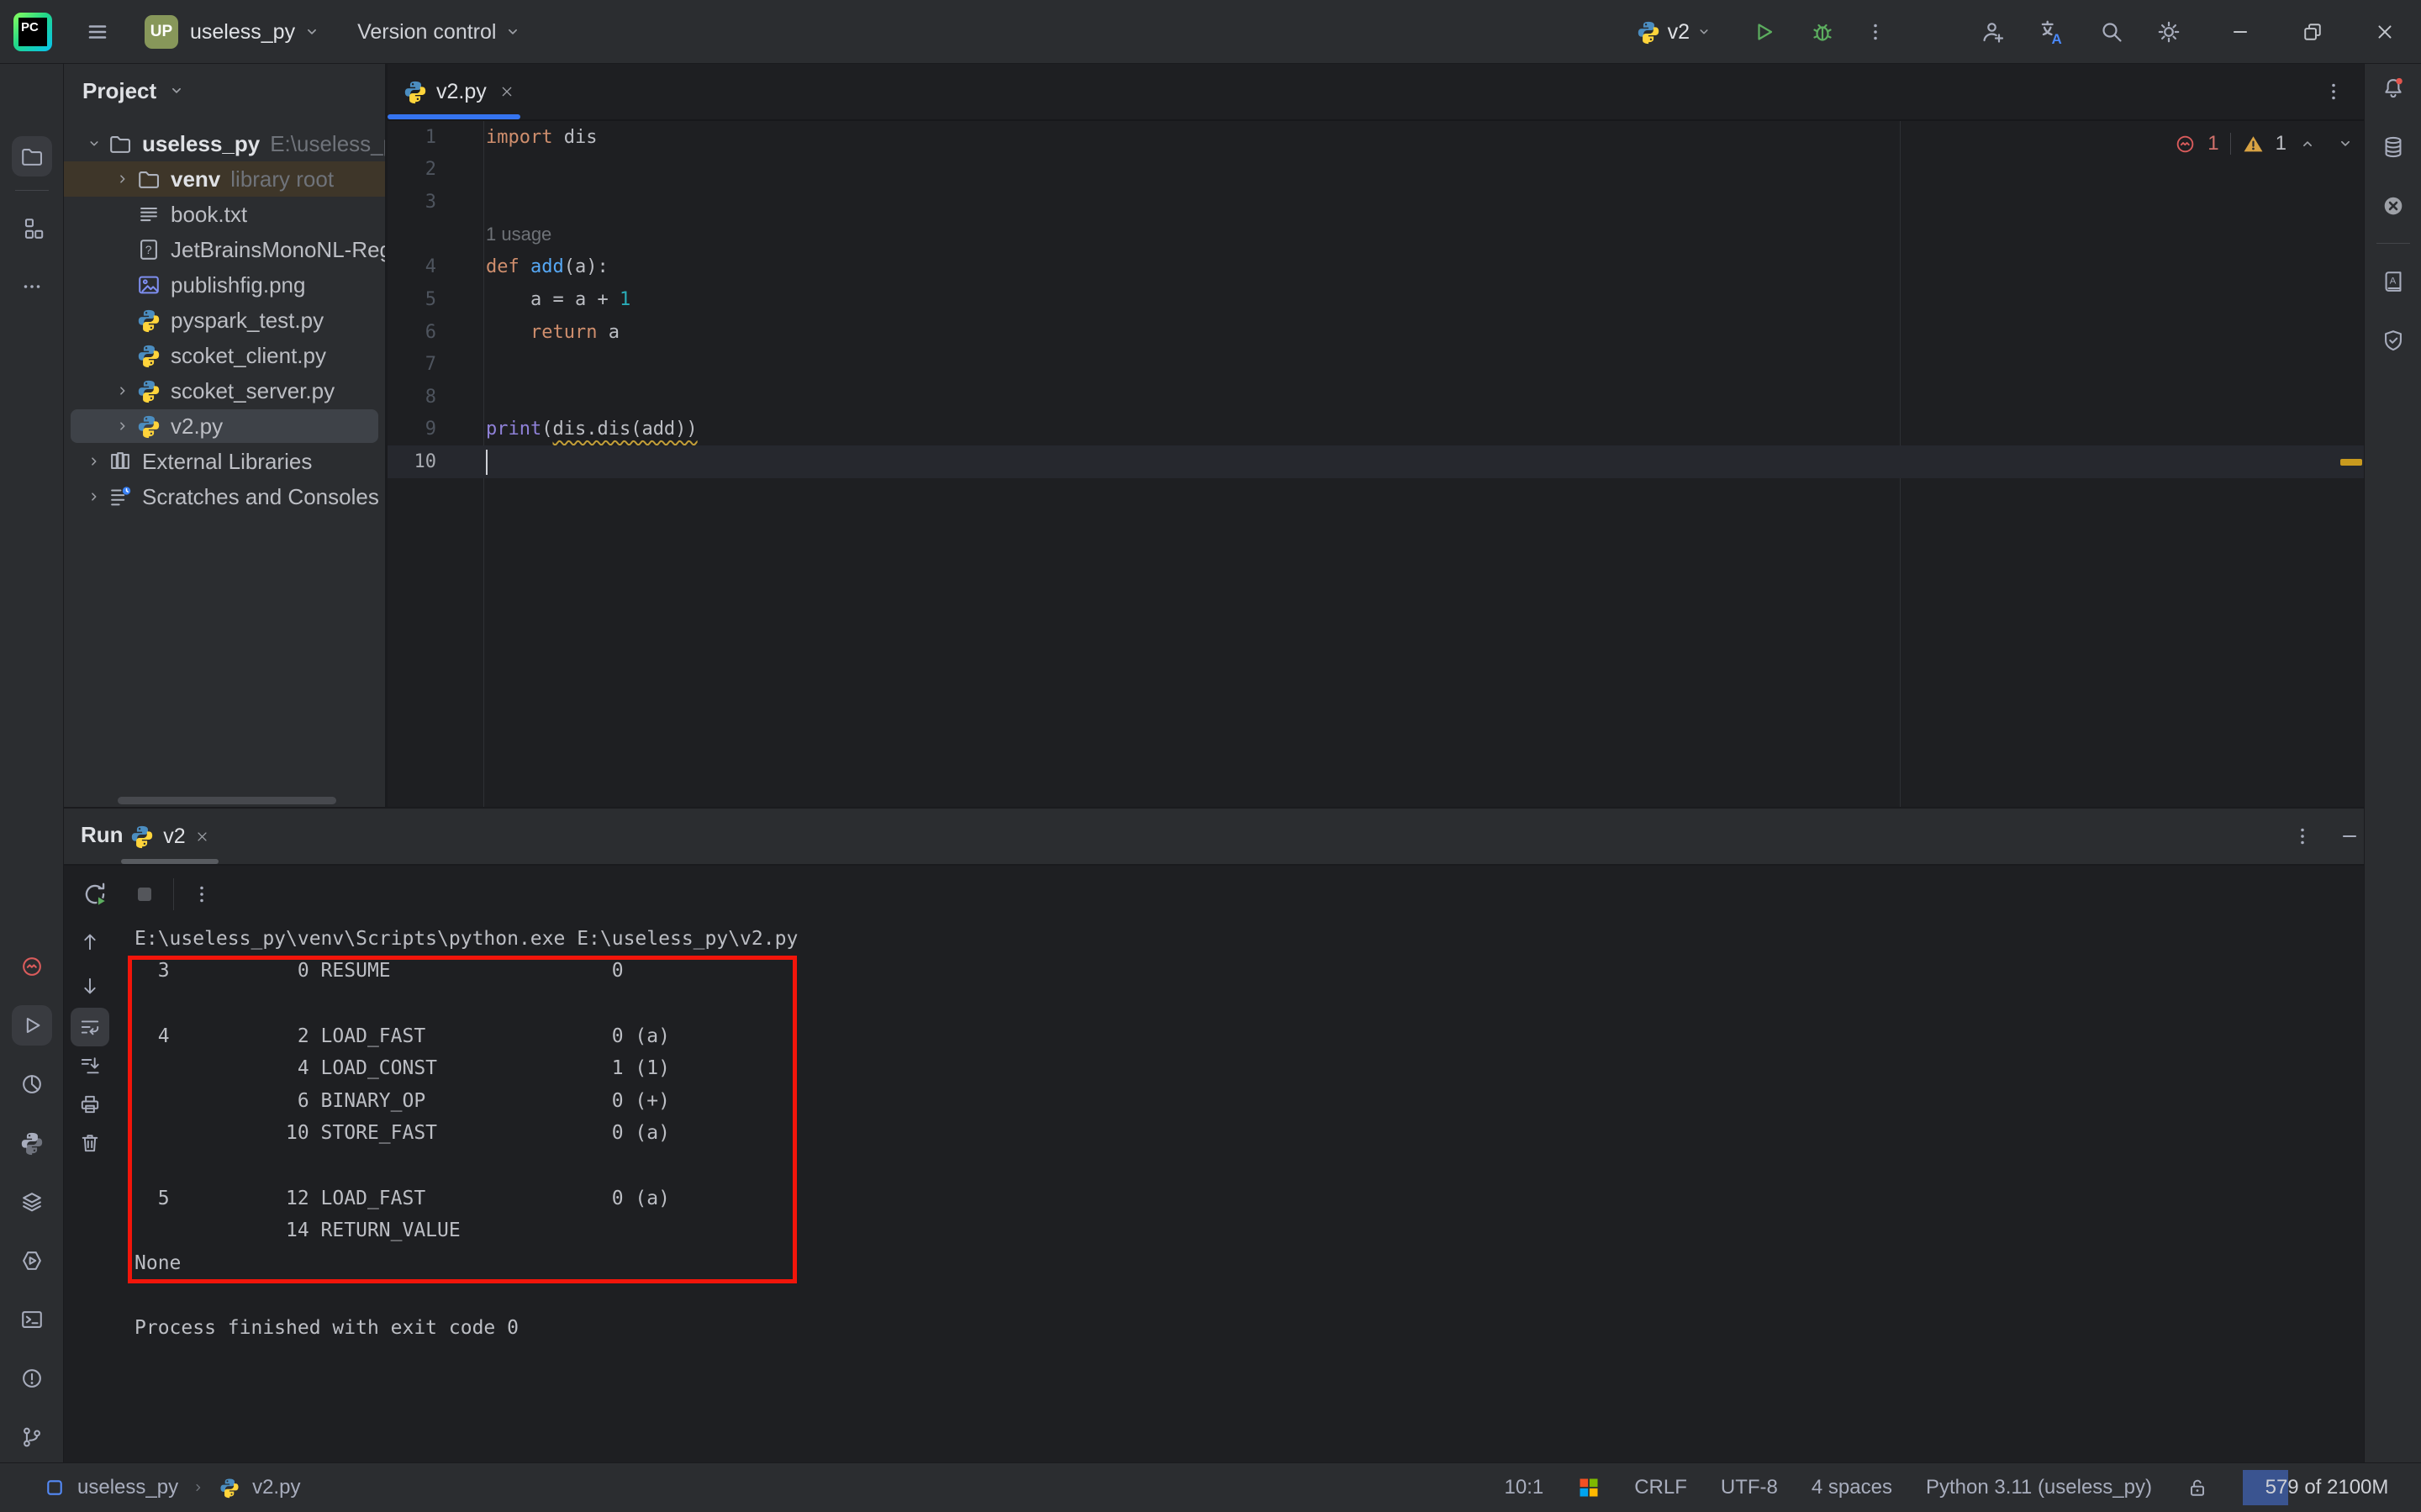 The image size is (2421, 1512). What do you see at coordinates (144, 895) in the screenshot?
I see `stop-button` at bounding box center [144, 895].